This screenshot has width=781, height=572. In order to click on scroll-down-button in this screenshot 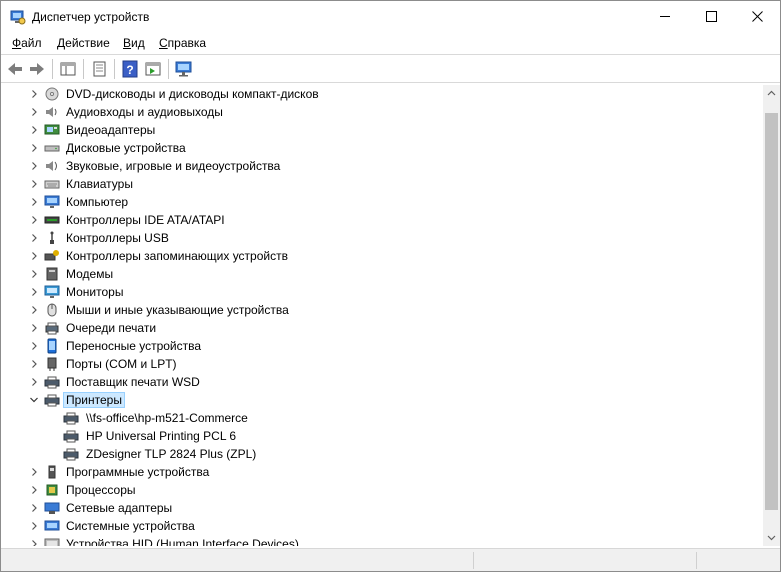, I will do `click(771, 537)`.